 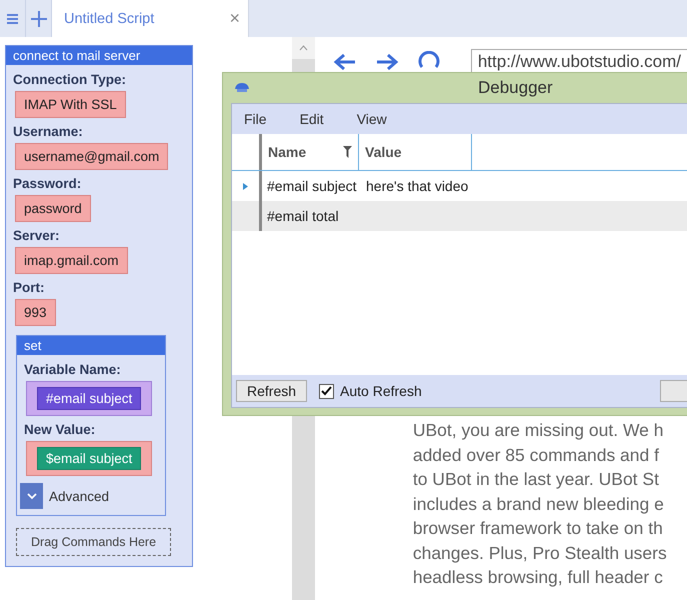 I want to click on parameter-field: IMAP With SSL, so click(x=70, y=104).